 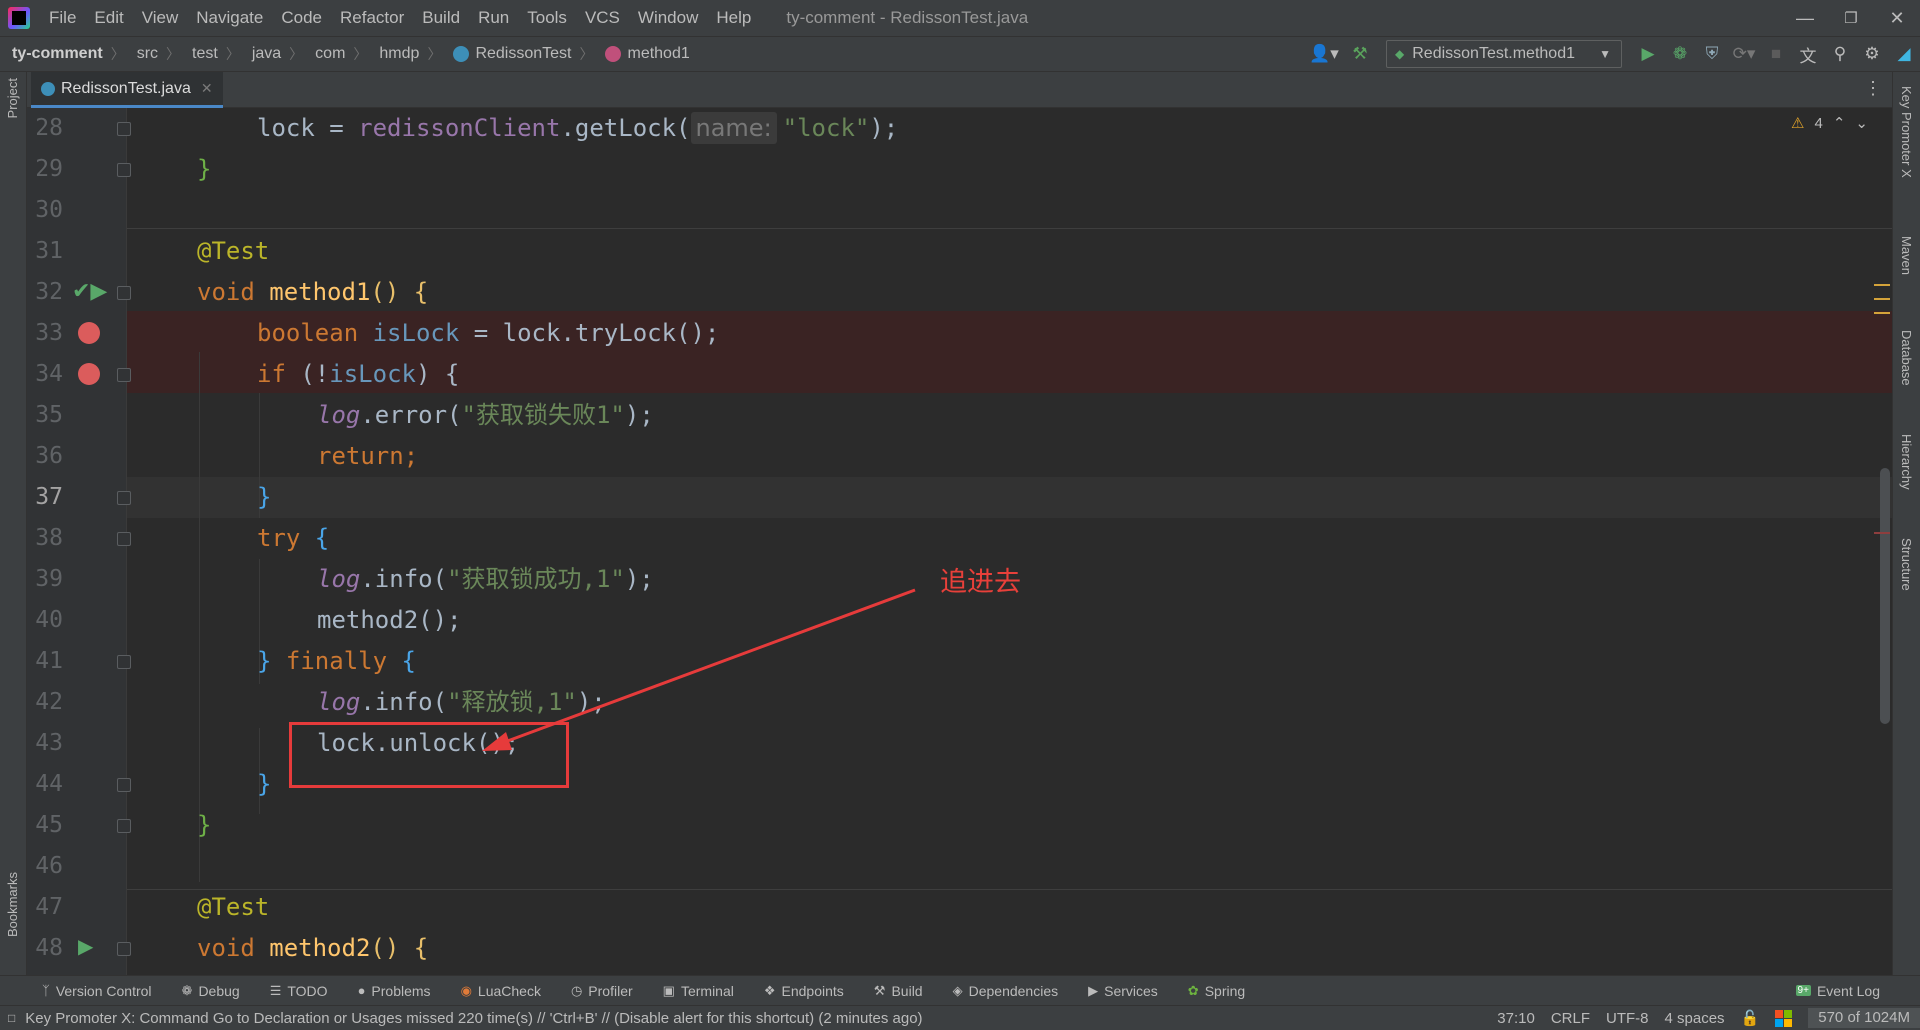 I want to click on event-log-badge: 9+, so click(x=1803, y=990).